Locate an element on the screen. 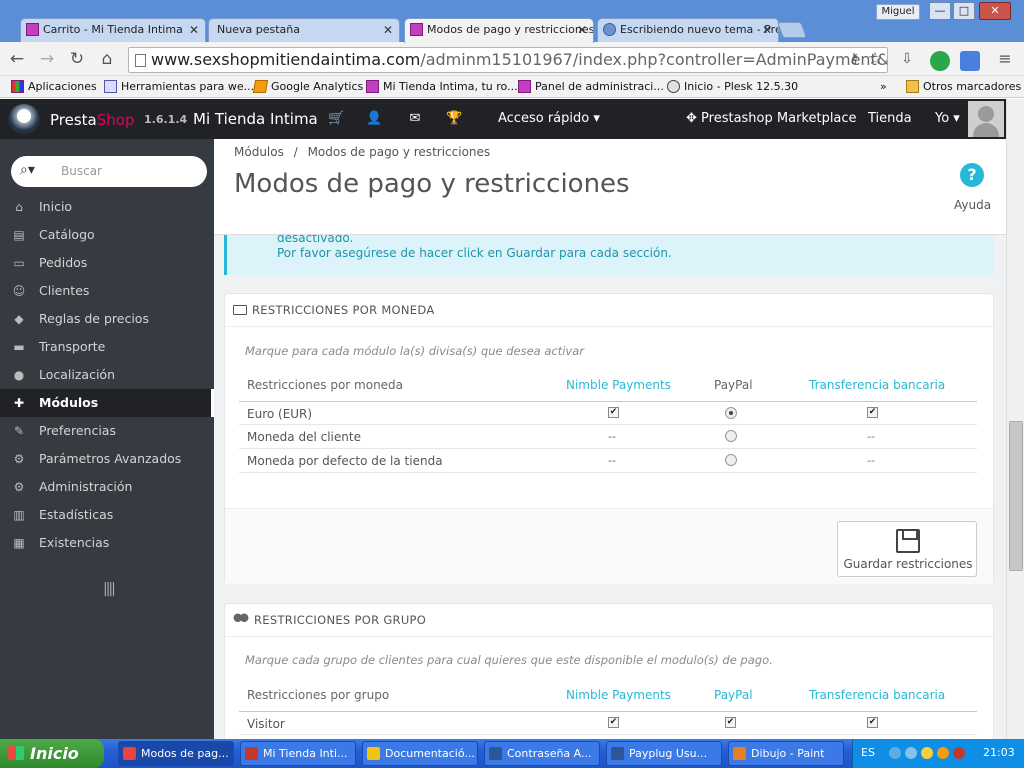  quick-access-menu: Acceso rápido ▾ is located at coordinates (549, 118).